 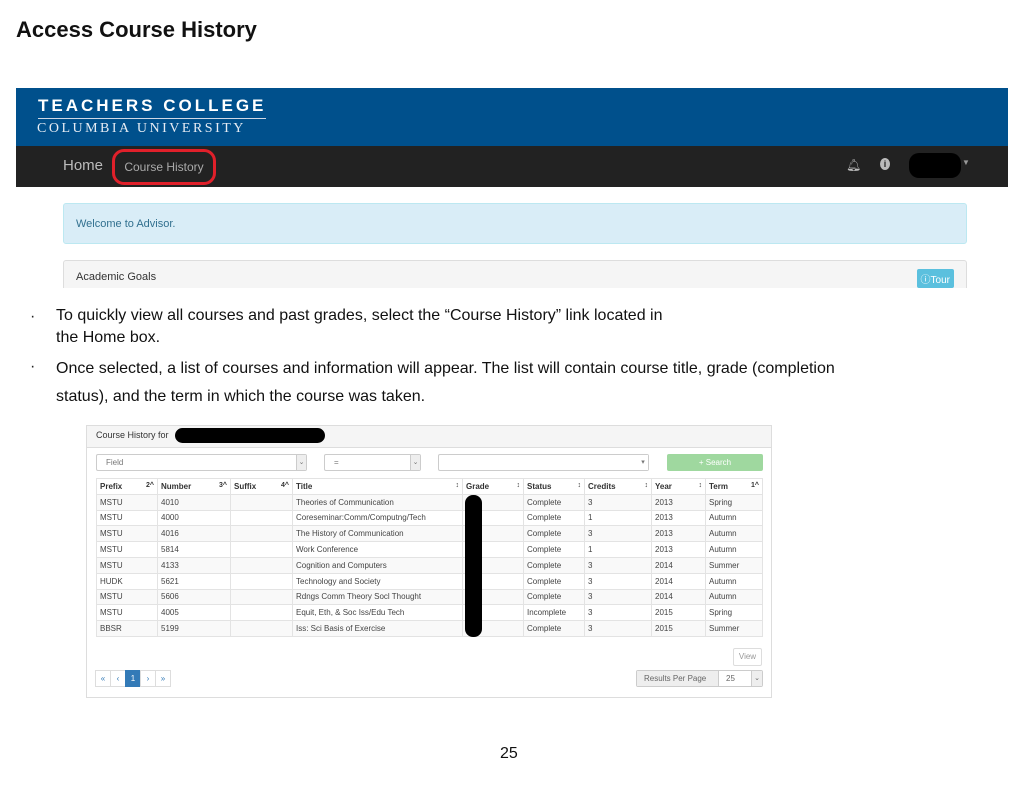 What do you see at coordinates (853, 165) in the screenshot?
I see `bell-icon: 🔔︎` at bounding box center [853, 165].